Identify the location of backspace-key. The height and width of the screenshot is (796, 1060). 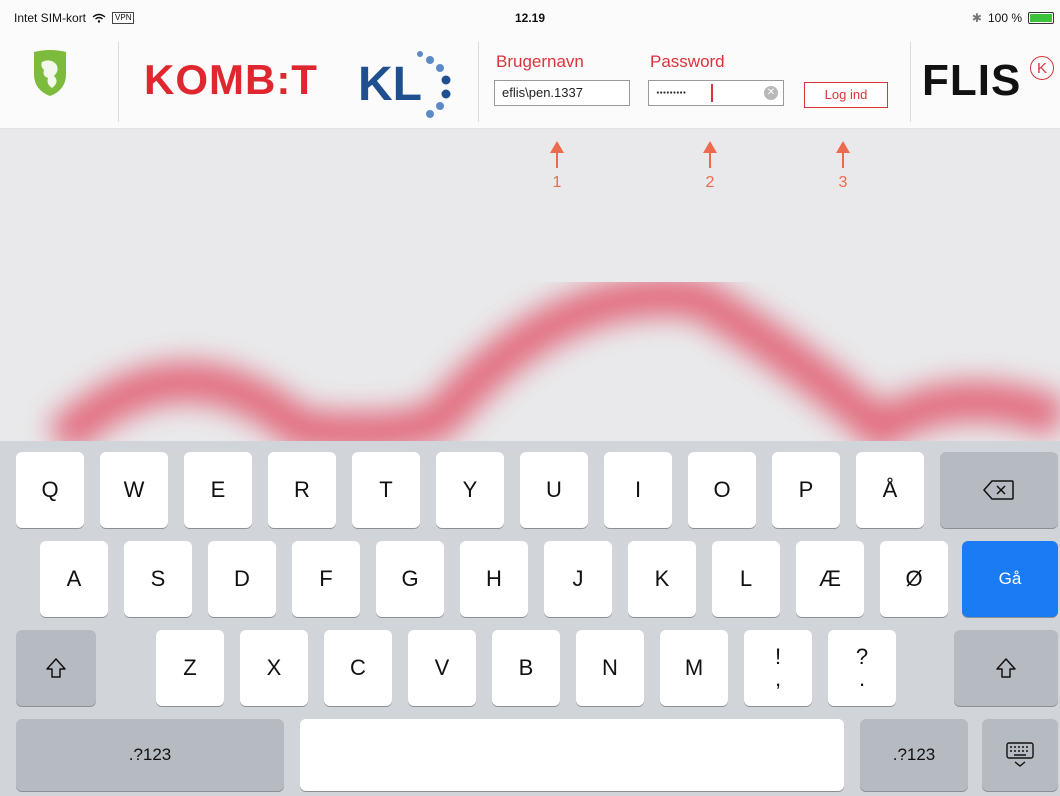
(999, 490).